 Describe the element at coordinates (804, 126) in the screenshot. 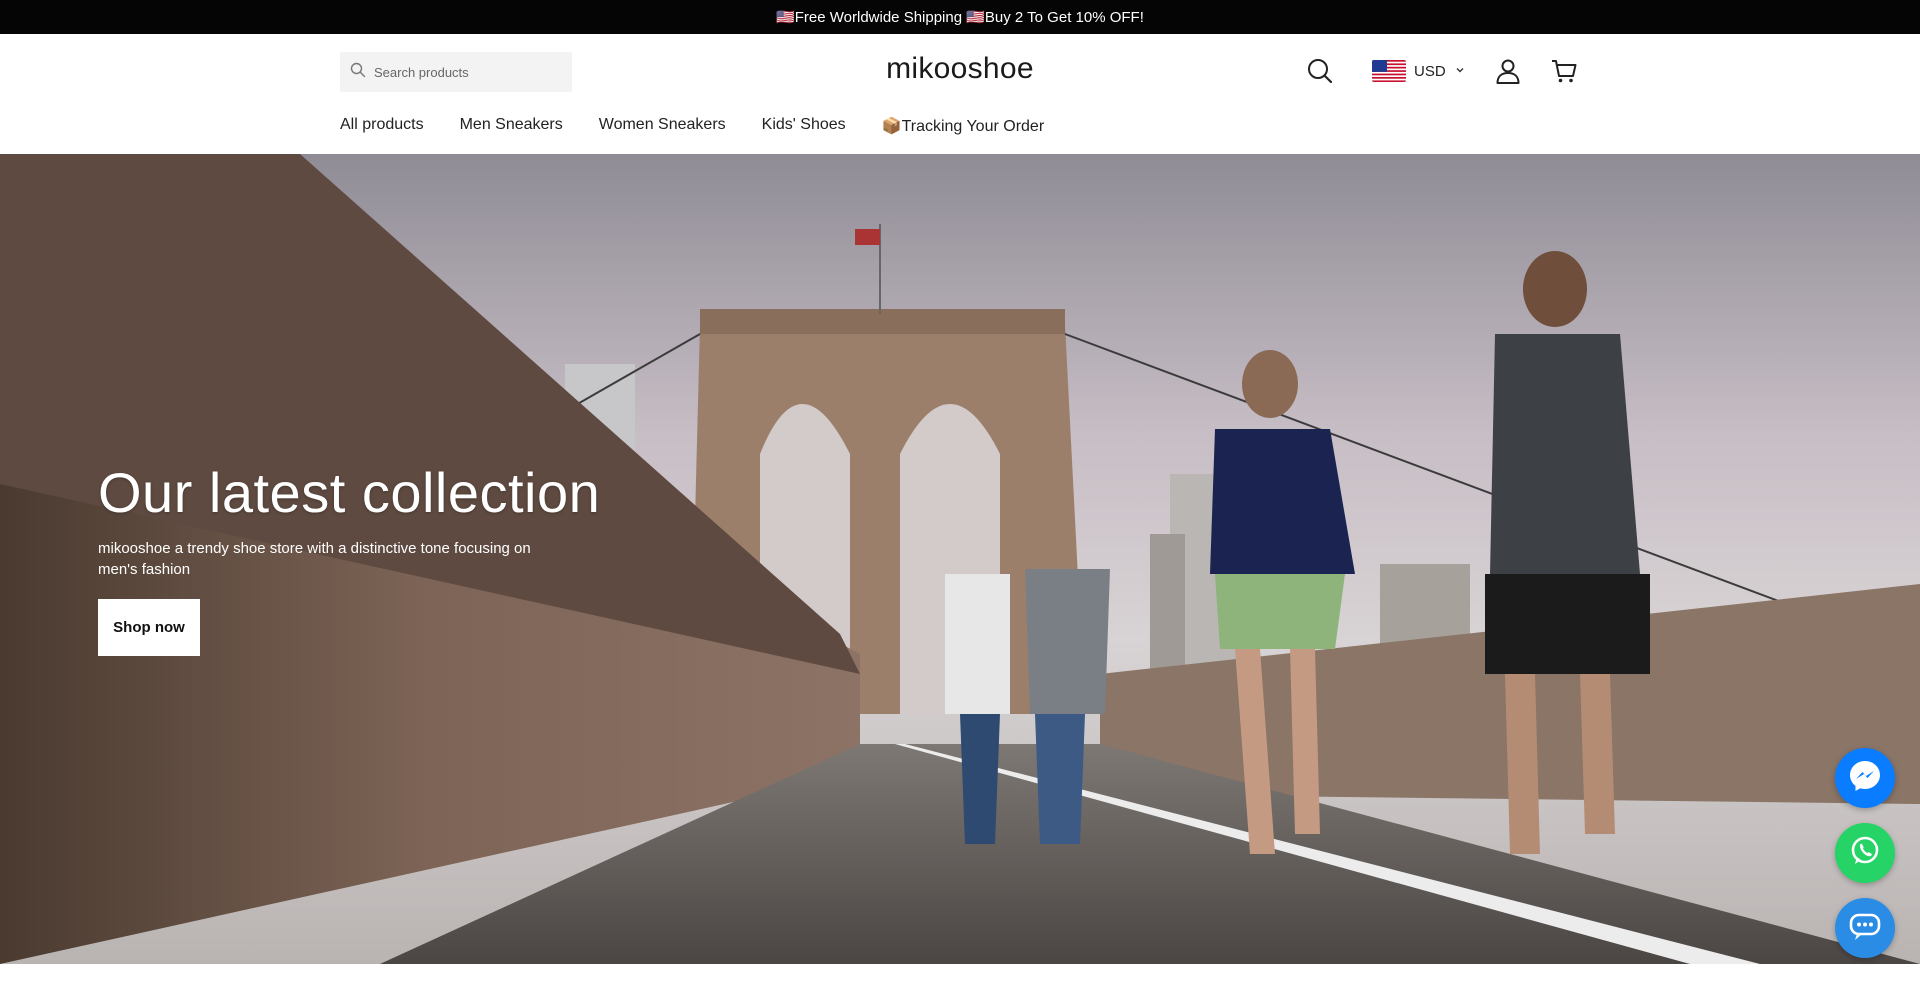

I see `nav-item-kids-shoes: Kids' Shoes` at that location.